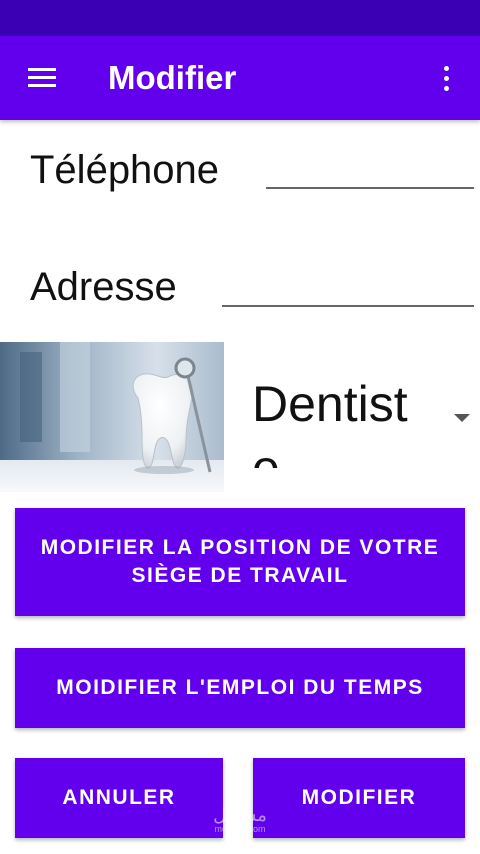 The height and width of the screenshot is (854, 480). I want to click on watermark-subtext: mostaql.com, so click(240, 829).